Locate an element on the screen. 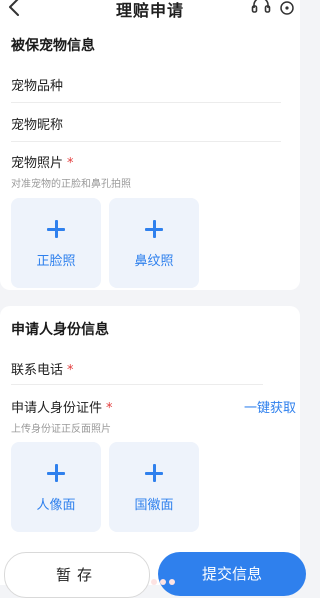 This screenshot has width=320, height=598. photo-label: 宠物照片 * is located at coordinates (42, 161).